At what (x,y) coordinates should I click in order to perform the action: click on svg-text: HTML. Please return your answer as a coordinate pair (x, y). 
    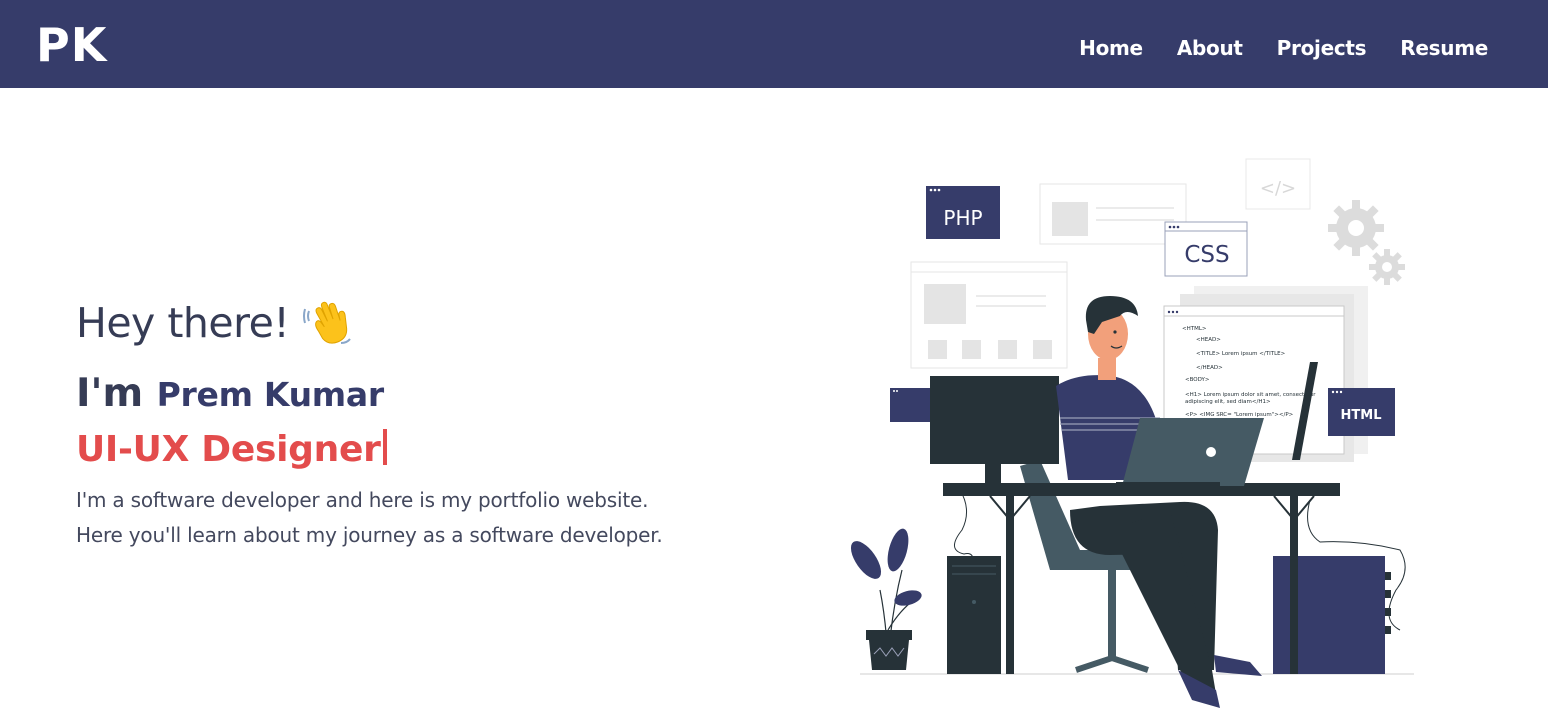
    Looking at the image, I should click on (1361, 415).